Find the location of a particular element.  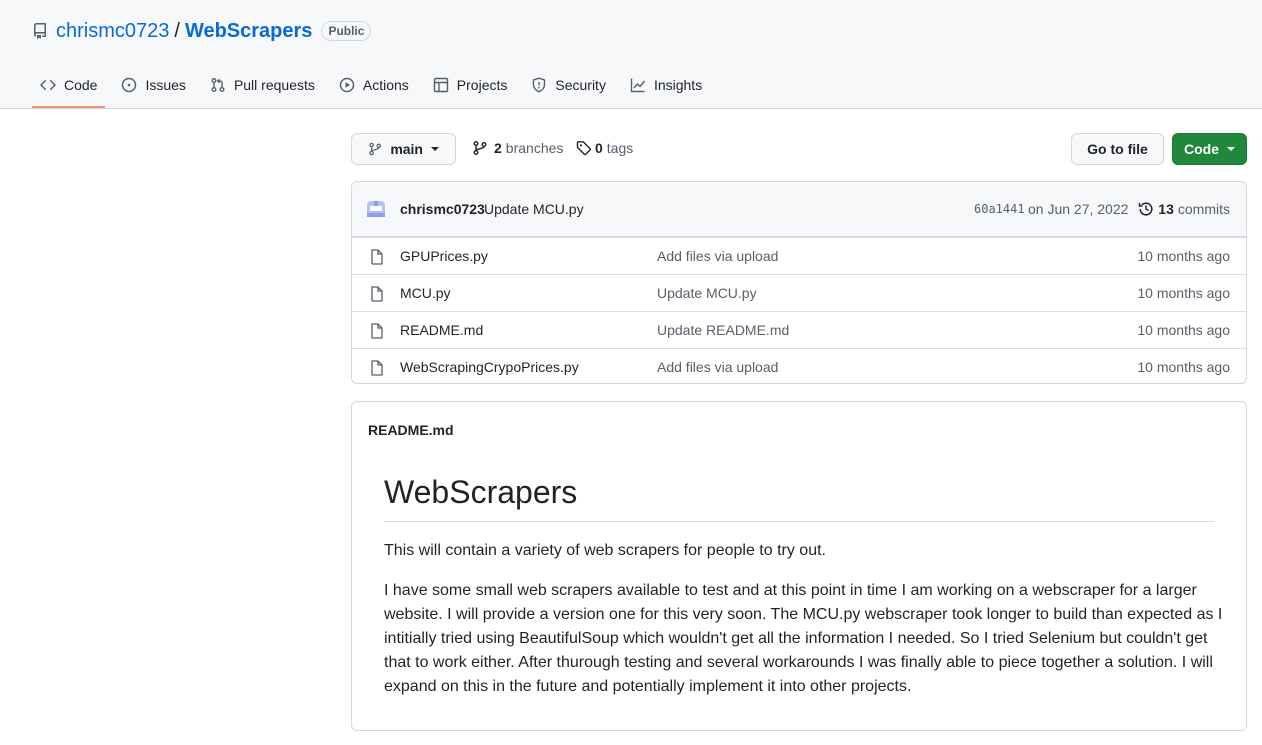

commits-count: 13 is located at coordinates (1166, 209).